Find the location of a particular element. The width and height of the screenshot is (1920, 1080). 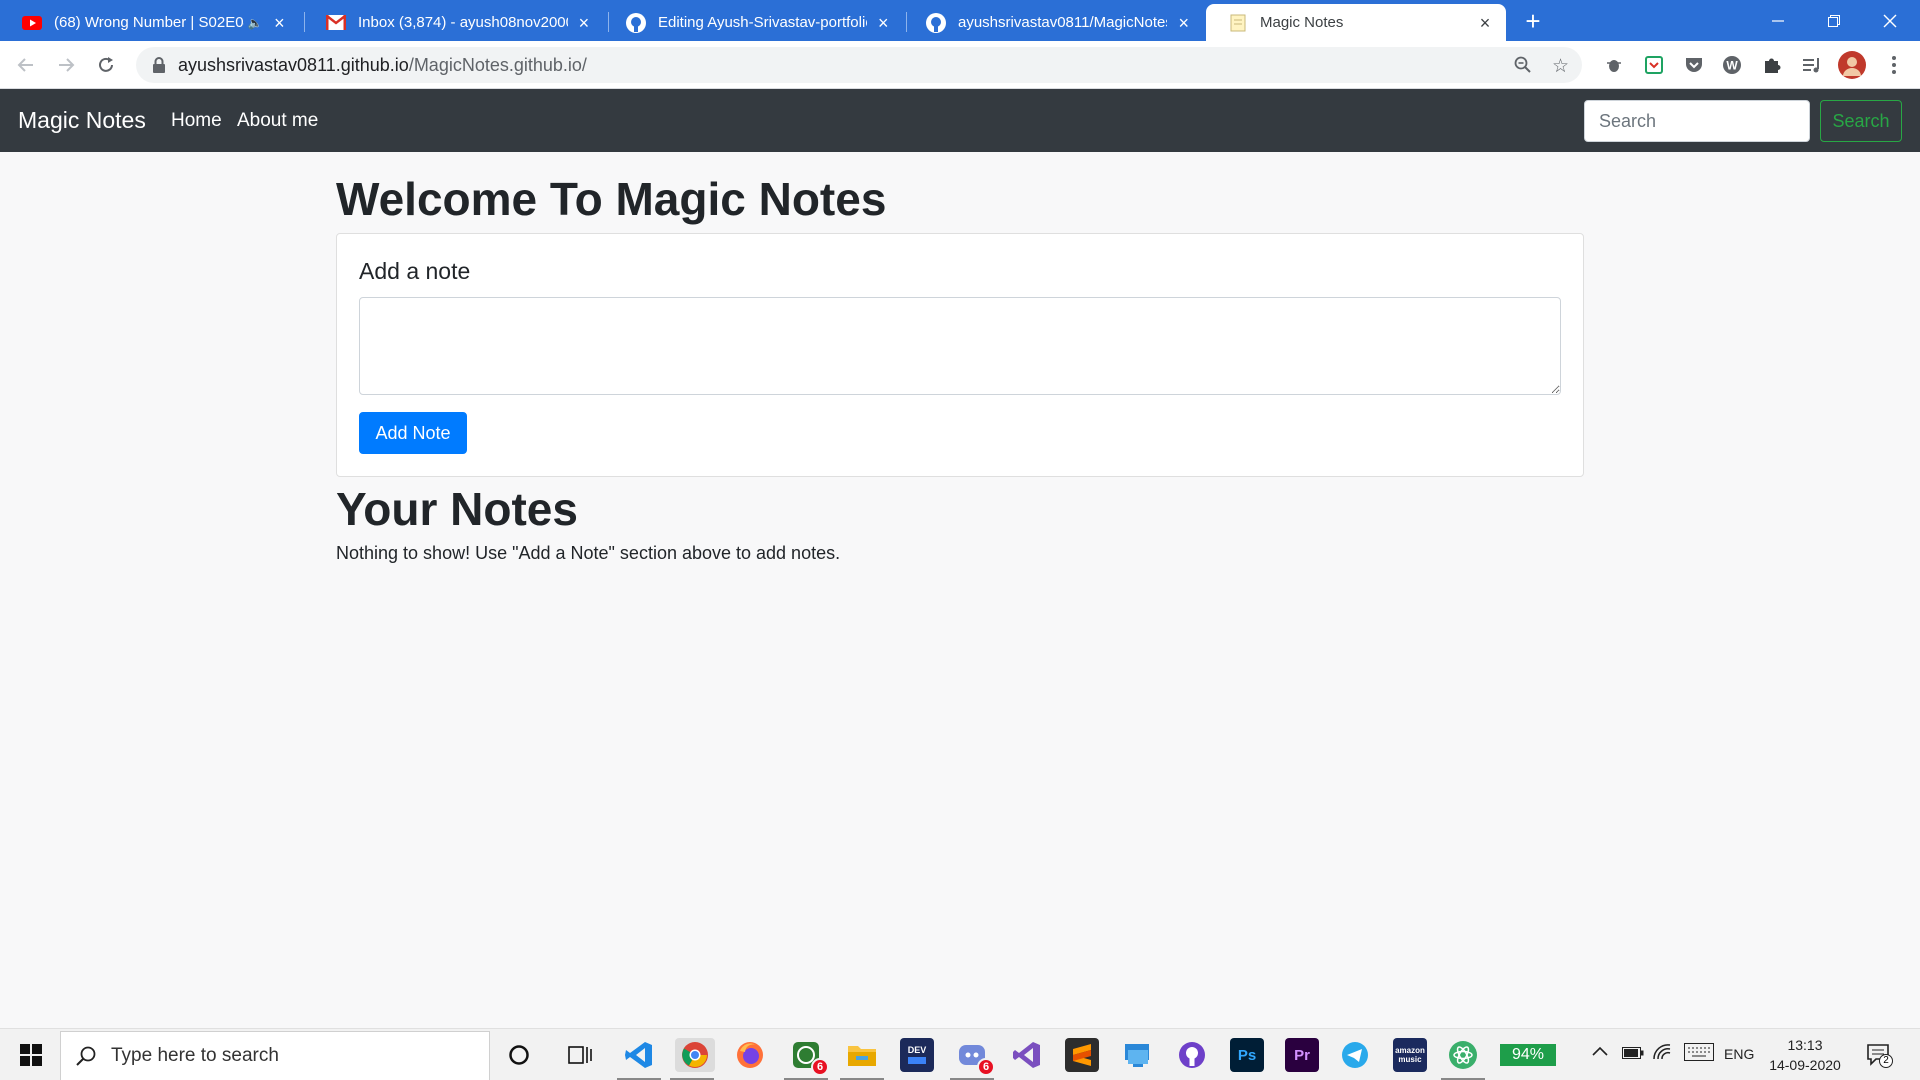

cortana-icon is located at coordinates (519, 1055).